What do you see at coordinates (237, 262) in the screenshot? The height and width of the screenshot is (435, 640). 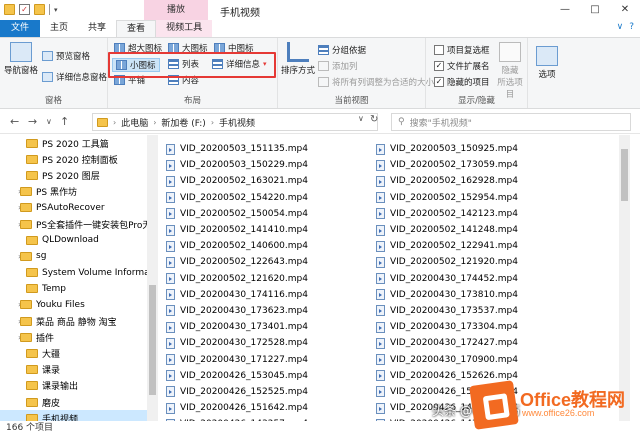 I see `file-item: VID_20200502_122643.mp4` at bounding box center [237, 262].